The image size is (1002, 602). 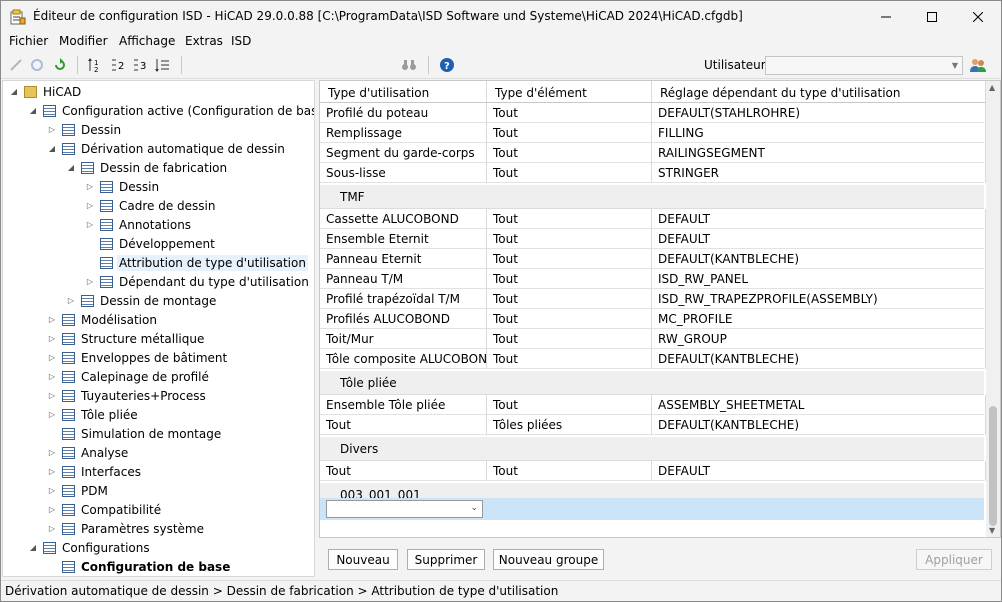 What do you see at coordinates (652, 509) in the screenshot?
I see `new-entry-row: ⌄` at bounding box center [652, 509].